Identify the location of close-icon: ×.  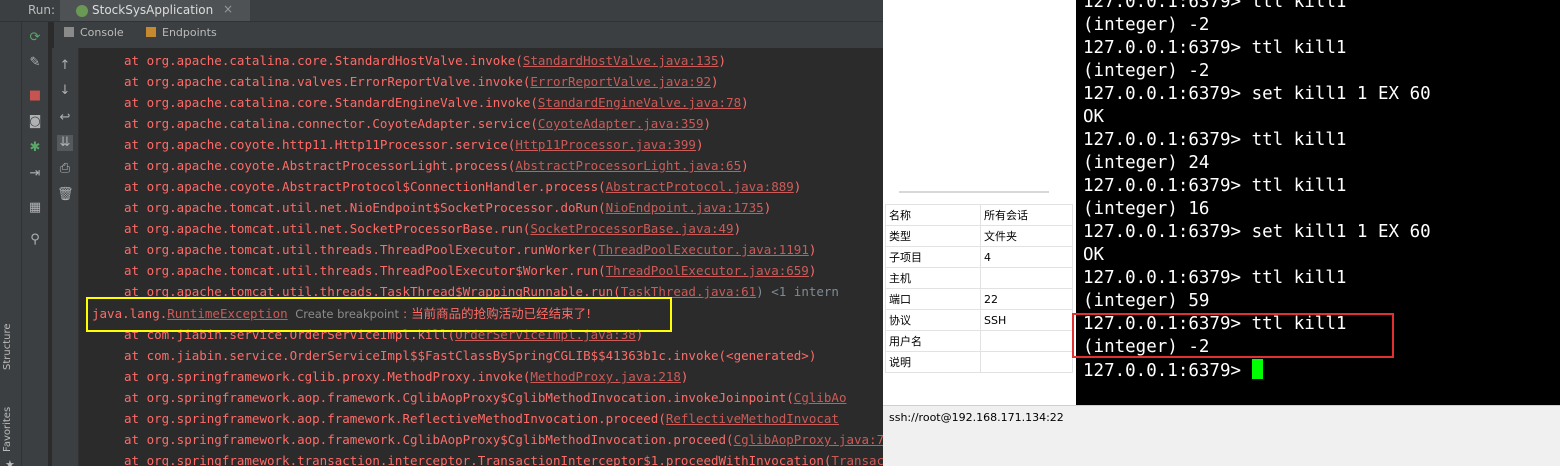
(228, 9).